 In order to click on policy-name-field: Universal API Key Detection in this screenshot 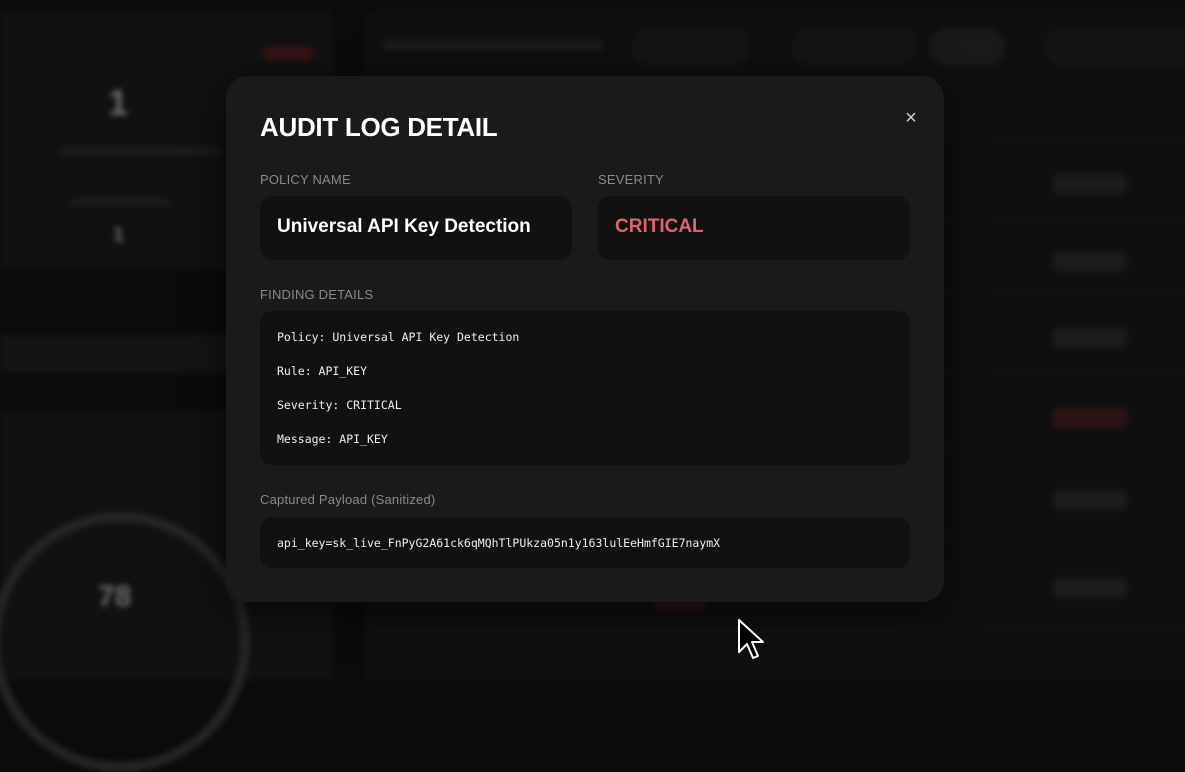, I will do `click(416, 228)`.